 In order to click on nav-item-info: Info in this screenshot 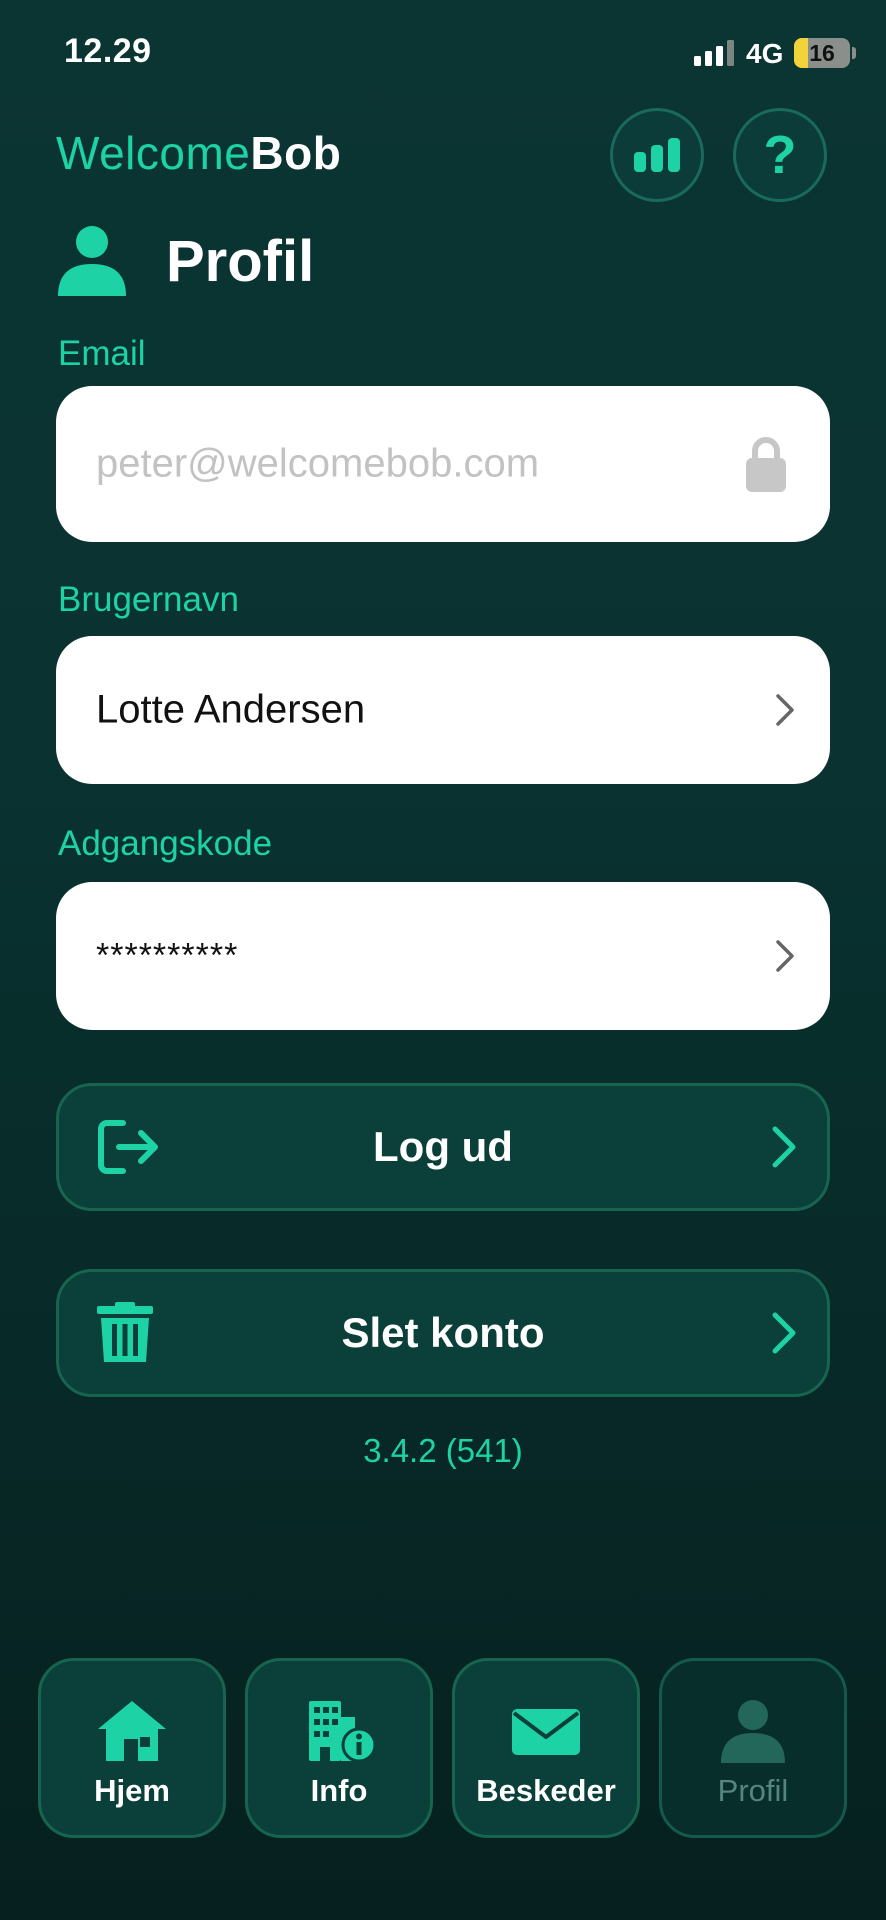, I will do `click(339, 1748)`.